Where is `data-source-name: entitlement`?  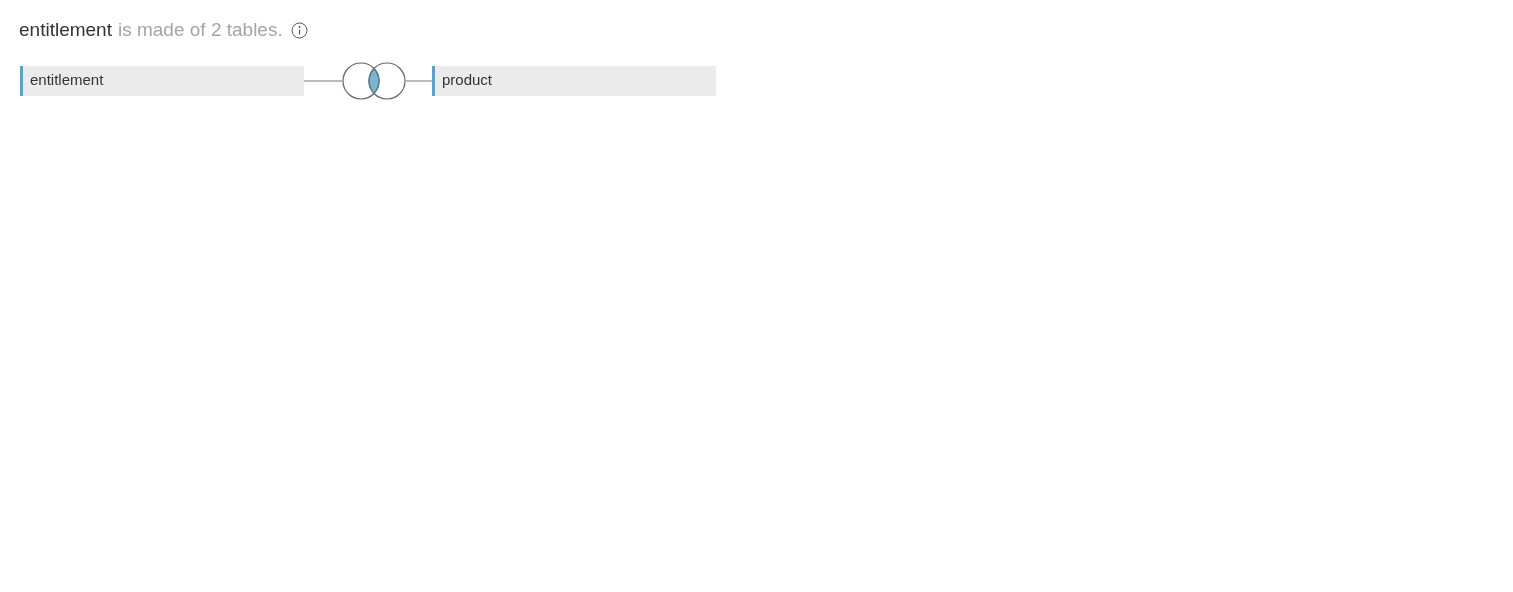 data-source-name: entitlement is located at coordinates (65, 30).